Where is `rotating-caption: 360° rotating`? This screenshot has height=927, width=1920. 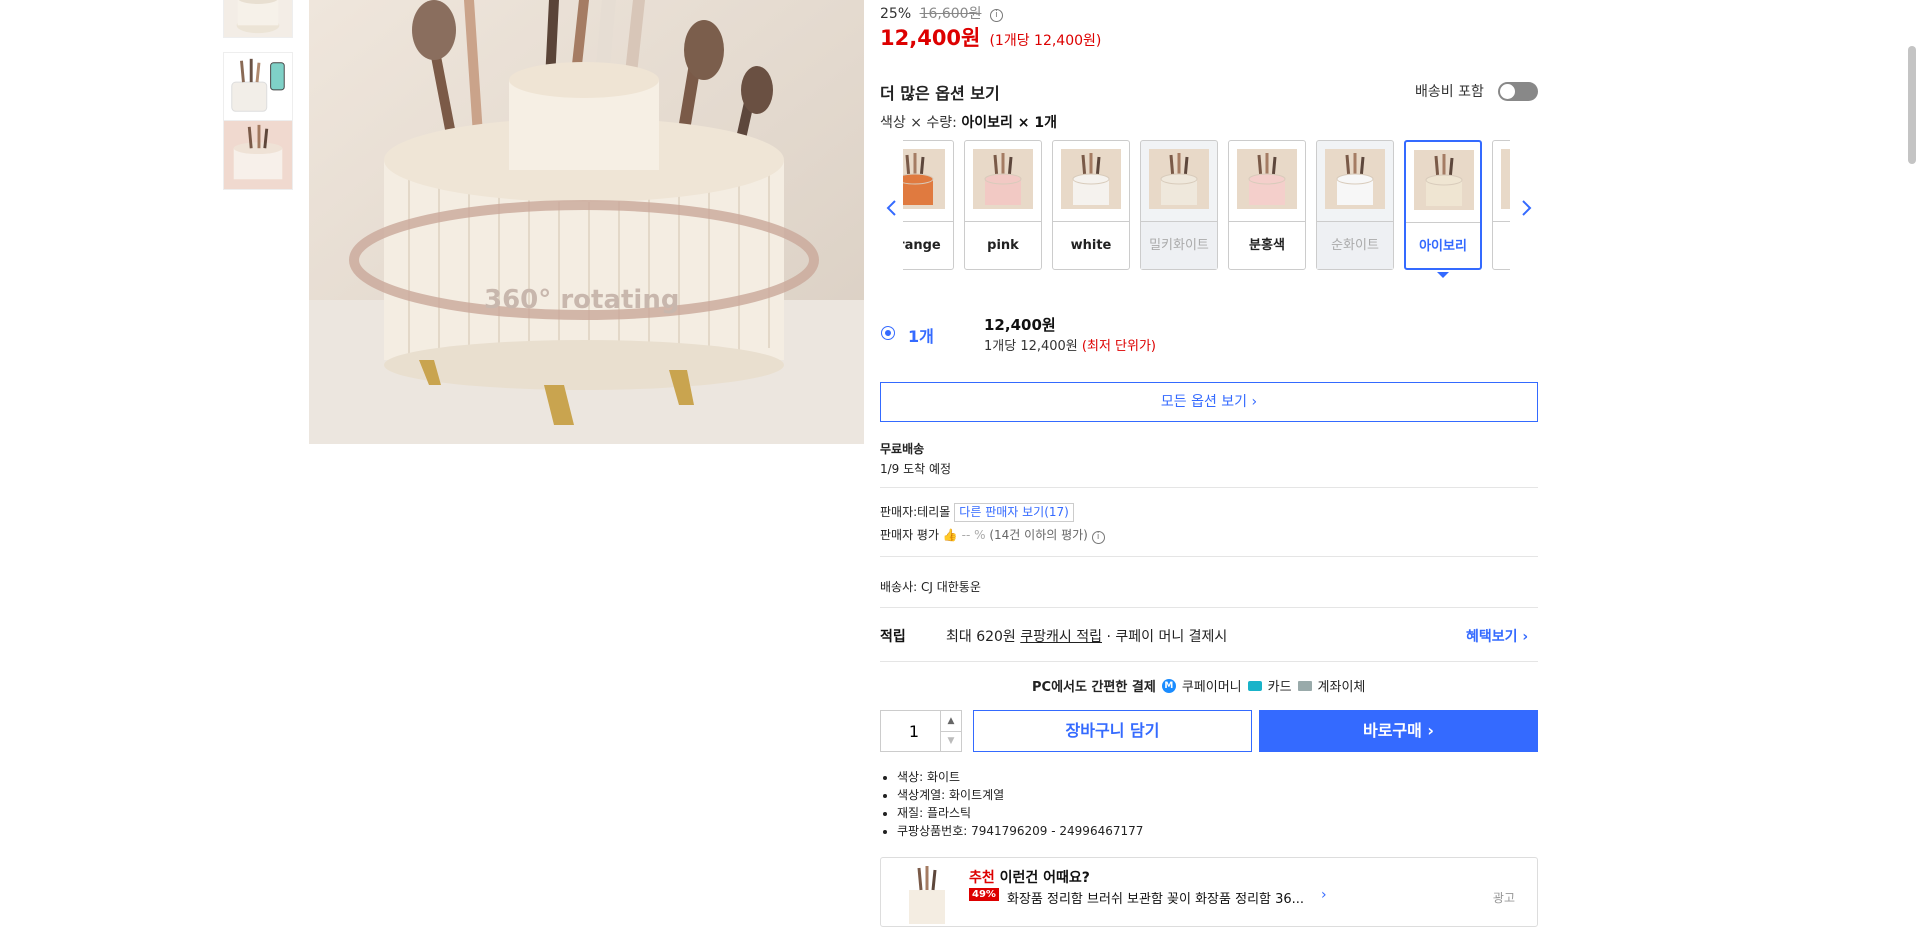
rotating-caption: 360° rotating is located at coordinates (581, 300).